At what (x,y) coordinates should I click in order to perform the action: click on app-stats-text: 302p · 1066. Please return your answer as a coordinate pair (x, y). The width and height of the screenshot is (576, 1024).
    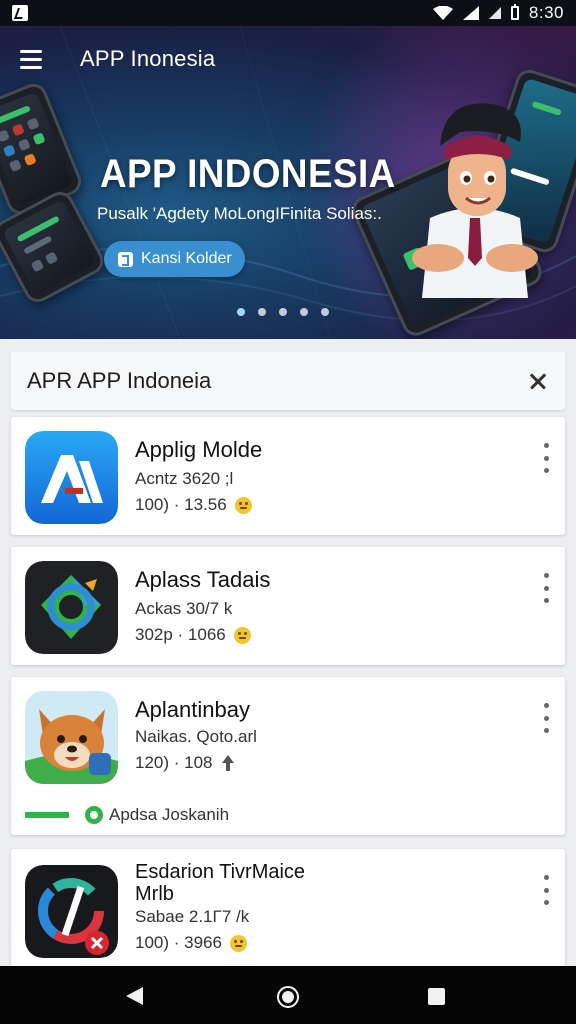
    Looking at the image, I should click on (180, 634).